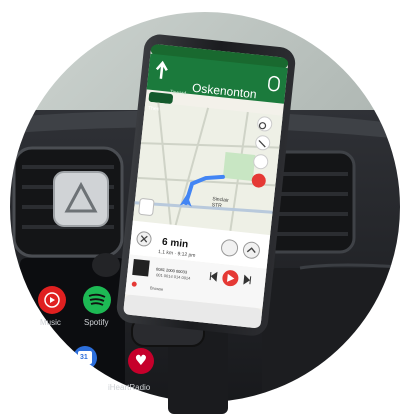  Describe the element at coordinates (239, 166) in the screenshot. I see `park-area` at that location.